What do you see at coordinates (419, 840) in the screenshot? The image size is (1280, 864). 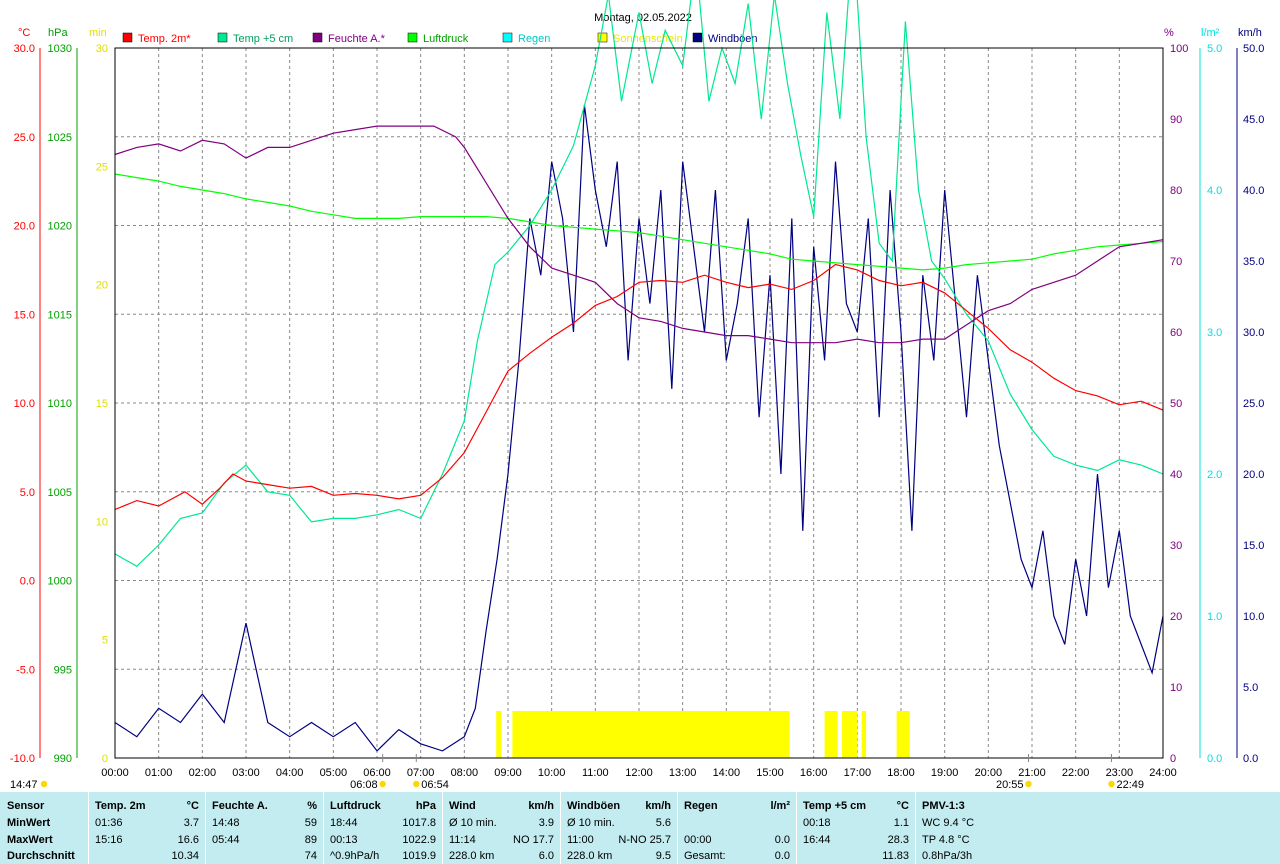 I see `stats-value: 1022.9` at bounding box center [419, 840].